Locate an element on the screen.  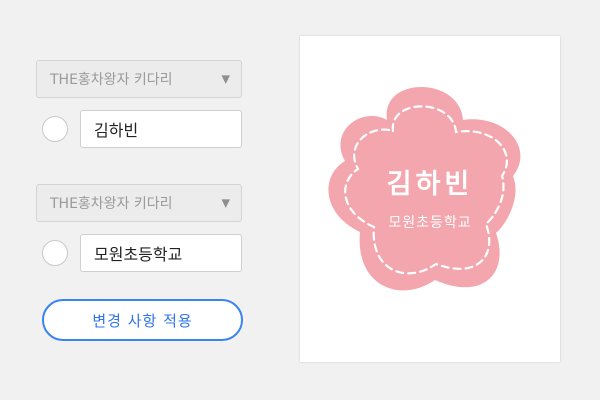
name-input: 김하빈 is located at coordinates (161, 129).